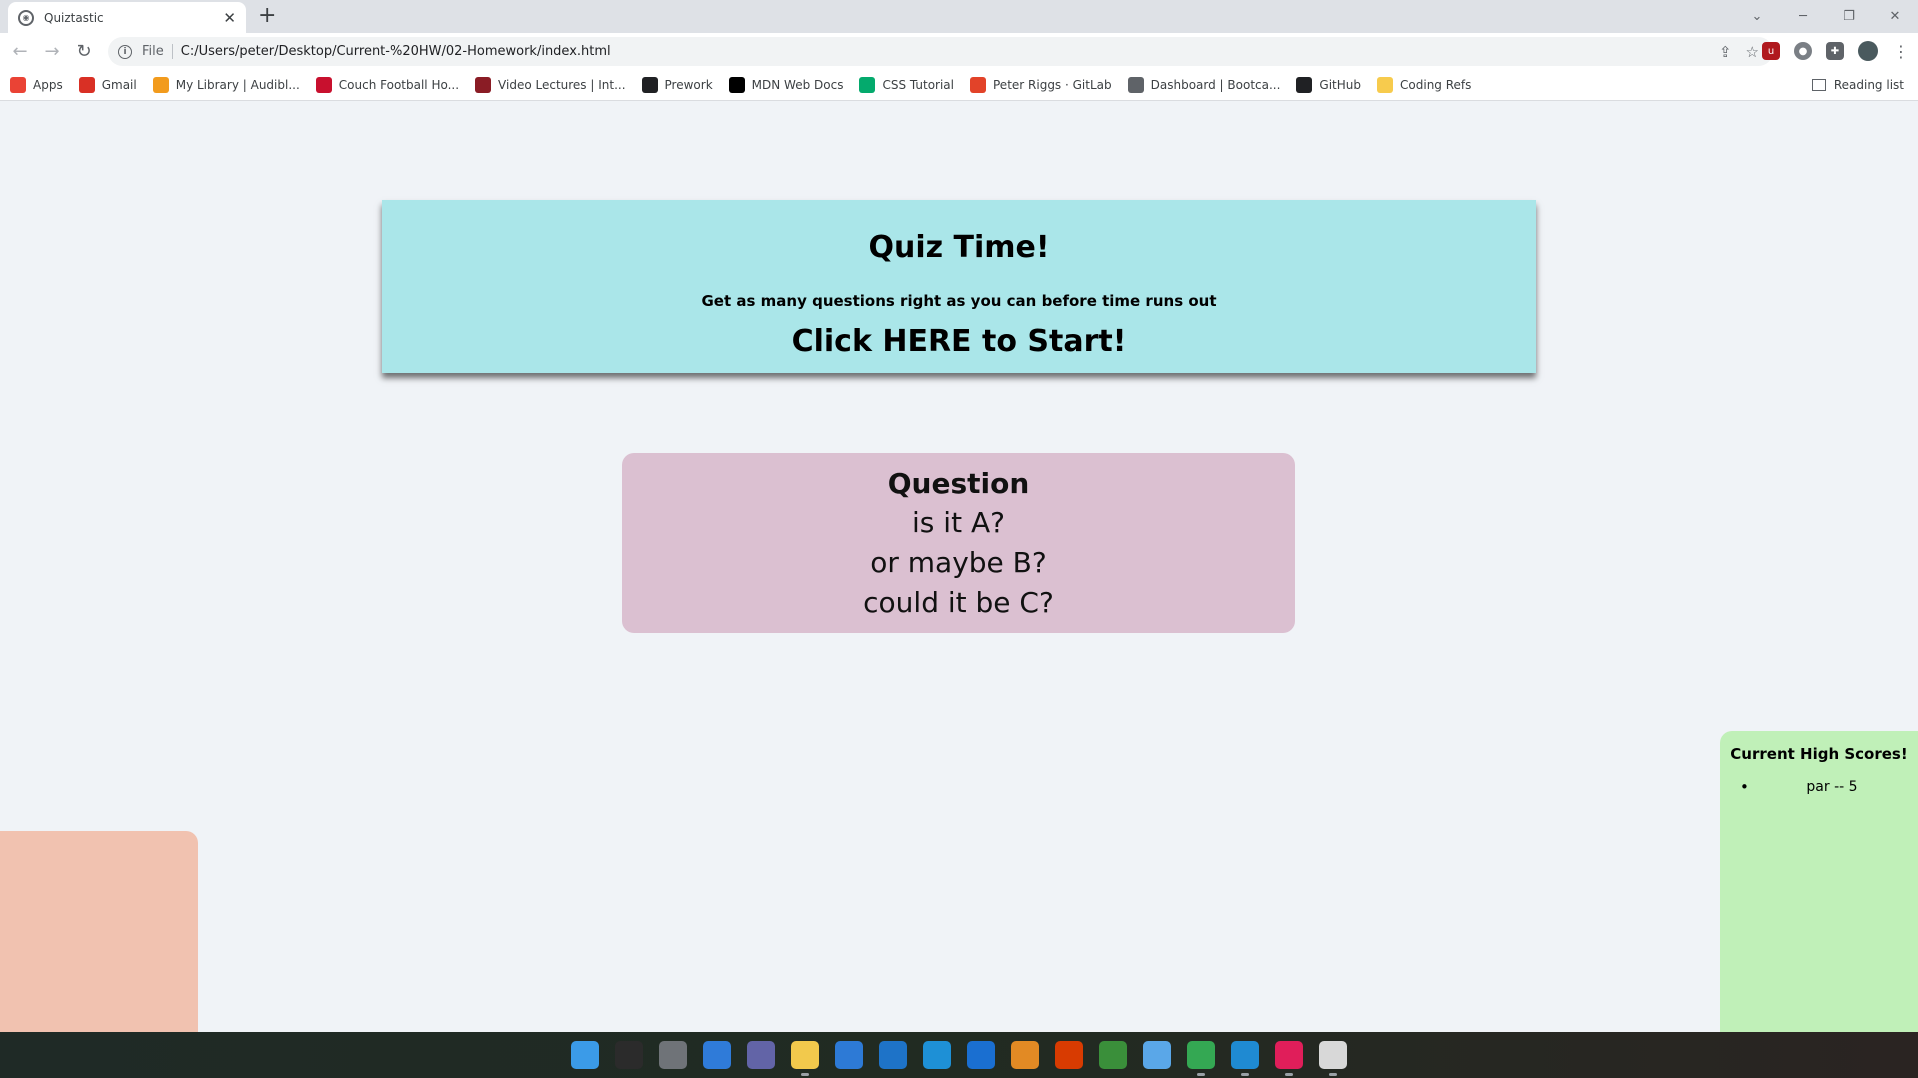  What do you see at coordinates (736, 84) in the screenshot?
I see `mdn-icon` at bounding box center [736, 84].